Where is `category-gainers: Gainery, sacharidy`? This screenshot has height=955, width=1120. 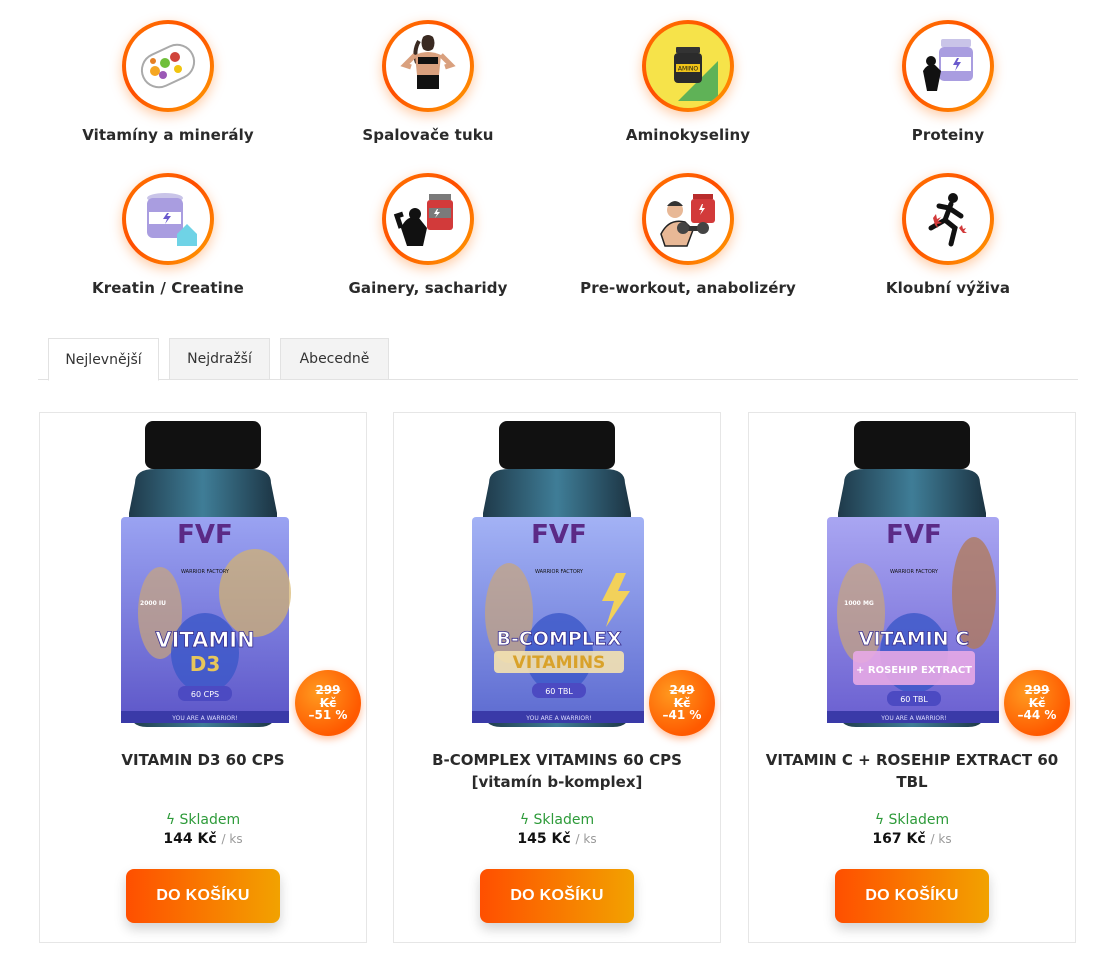 category-gainers: Gainery, sacharidy is located at coordinates (428, 249).